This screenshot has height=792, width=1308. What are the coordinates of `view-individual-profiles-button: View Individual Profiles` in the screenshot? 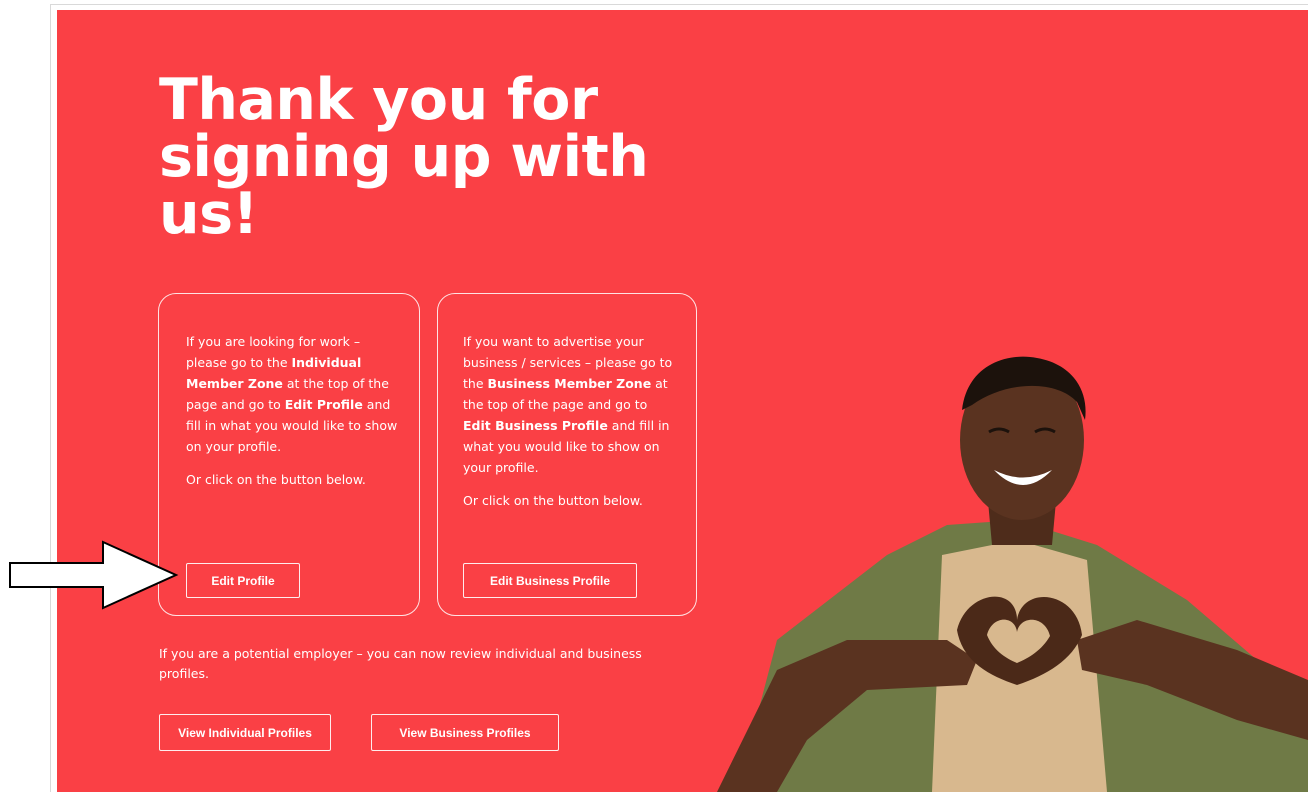 It's located at (245, 732).